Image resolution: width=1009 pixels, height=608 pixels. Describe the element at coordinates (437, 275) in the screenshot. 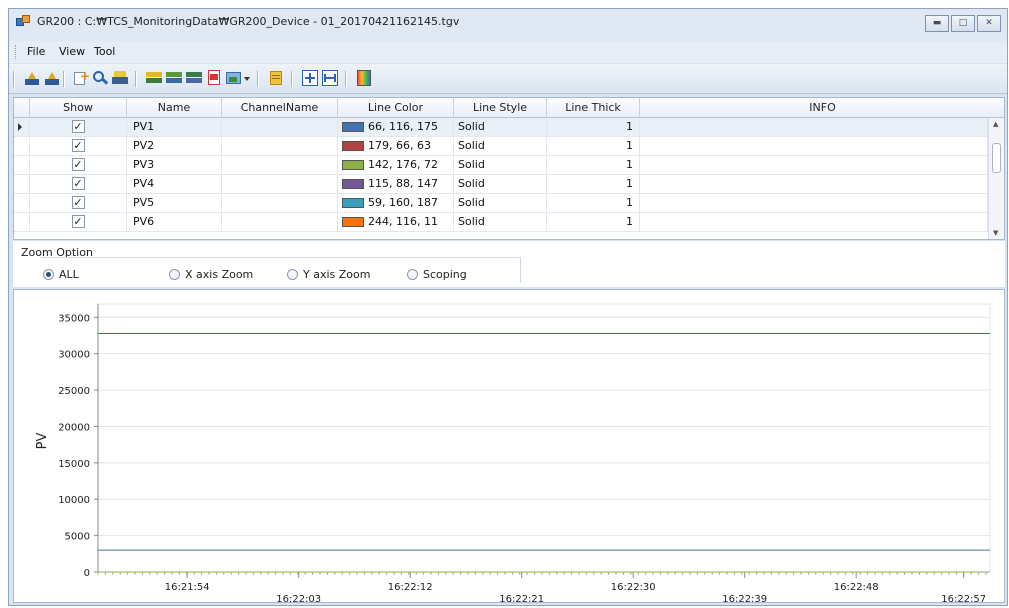

I see `radio-scoping: Scoping` at that location.